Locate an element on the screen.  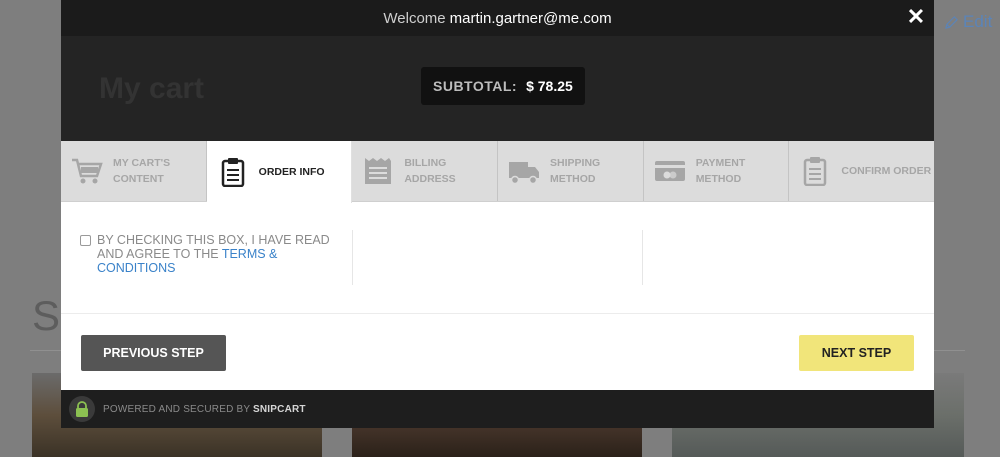
welcome-bar: Welcome martin.gartner@me.com ✕ is located at coordinates (497, 18).